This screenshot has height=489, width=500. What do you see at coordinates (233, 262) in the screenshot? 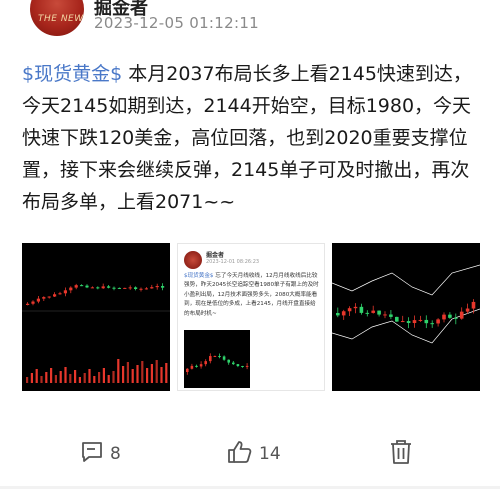
I see `mini-timestamp: 2023-12-01 08:26:23` at bounding box center [233, 262].